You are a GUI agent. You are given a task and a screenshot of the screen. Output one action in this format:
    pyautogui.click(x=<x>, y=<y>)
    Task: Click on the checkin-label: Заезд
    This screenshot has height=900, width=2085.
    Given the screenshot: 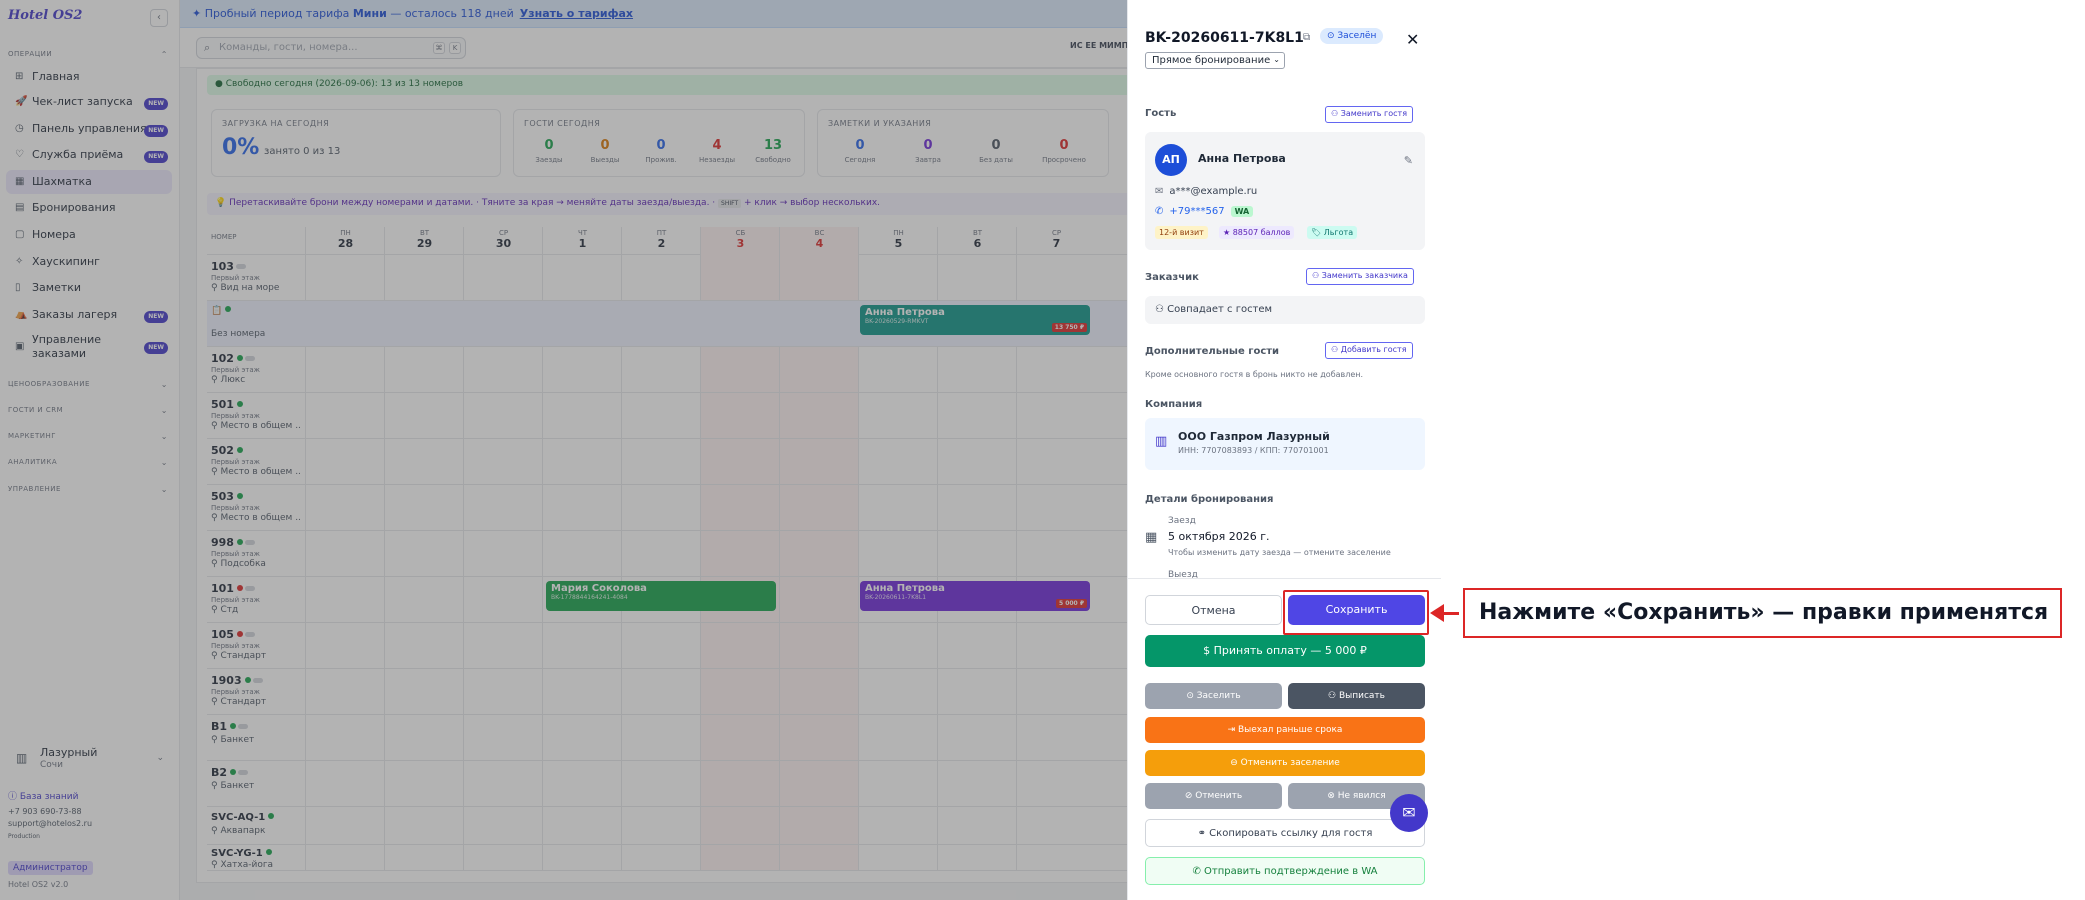 What is the action you would take?
    pyautogui.click(x=1182, y=521)
    